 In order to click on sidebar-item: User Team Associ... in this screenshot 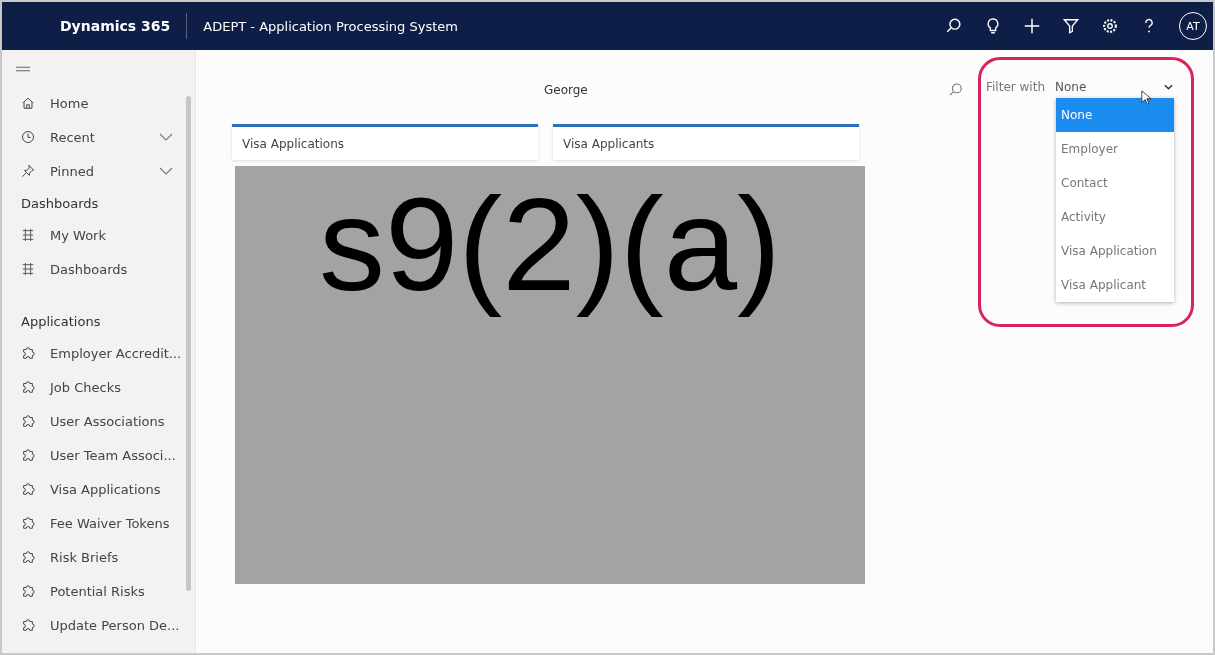, I will do `click(98, 455)`.